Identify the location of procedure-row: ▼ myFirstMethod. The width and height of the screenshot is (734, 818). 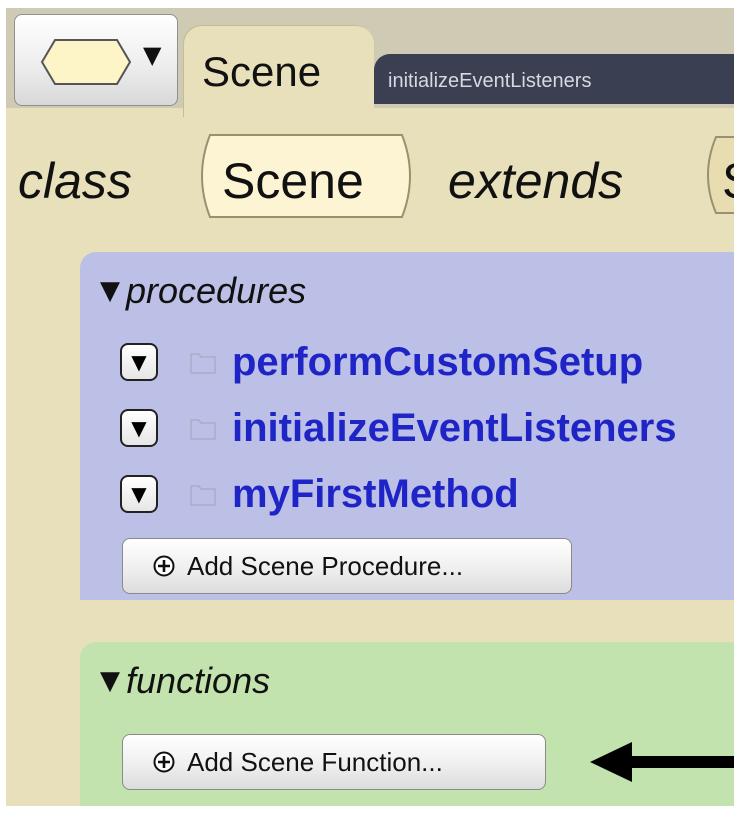
(319, 494).